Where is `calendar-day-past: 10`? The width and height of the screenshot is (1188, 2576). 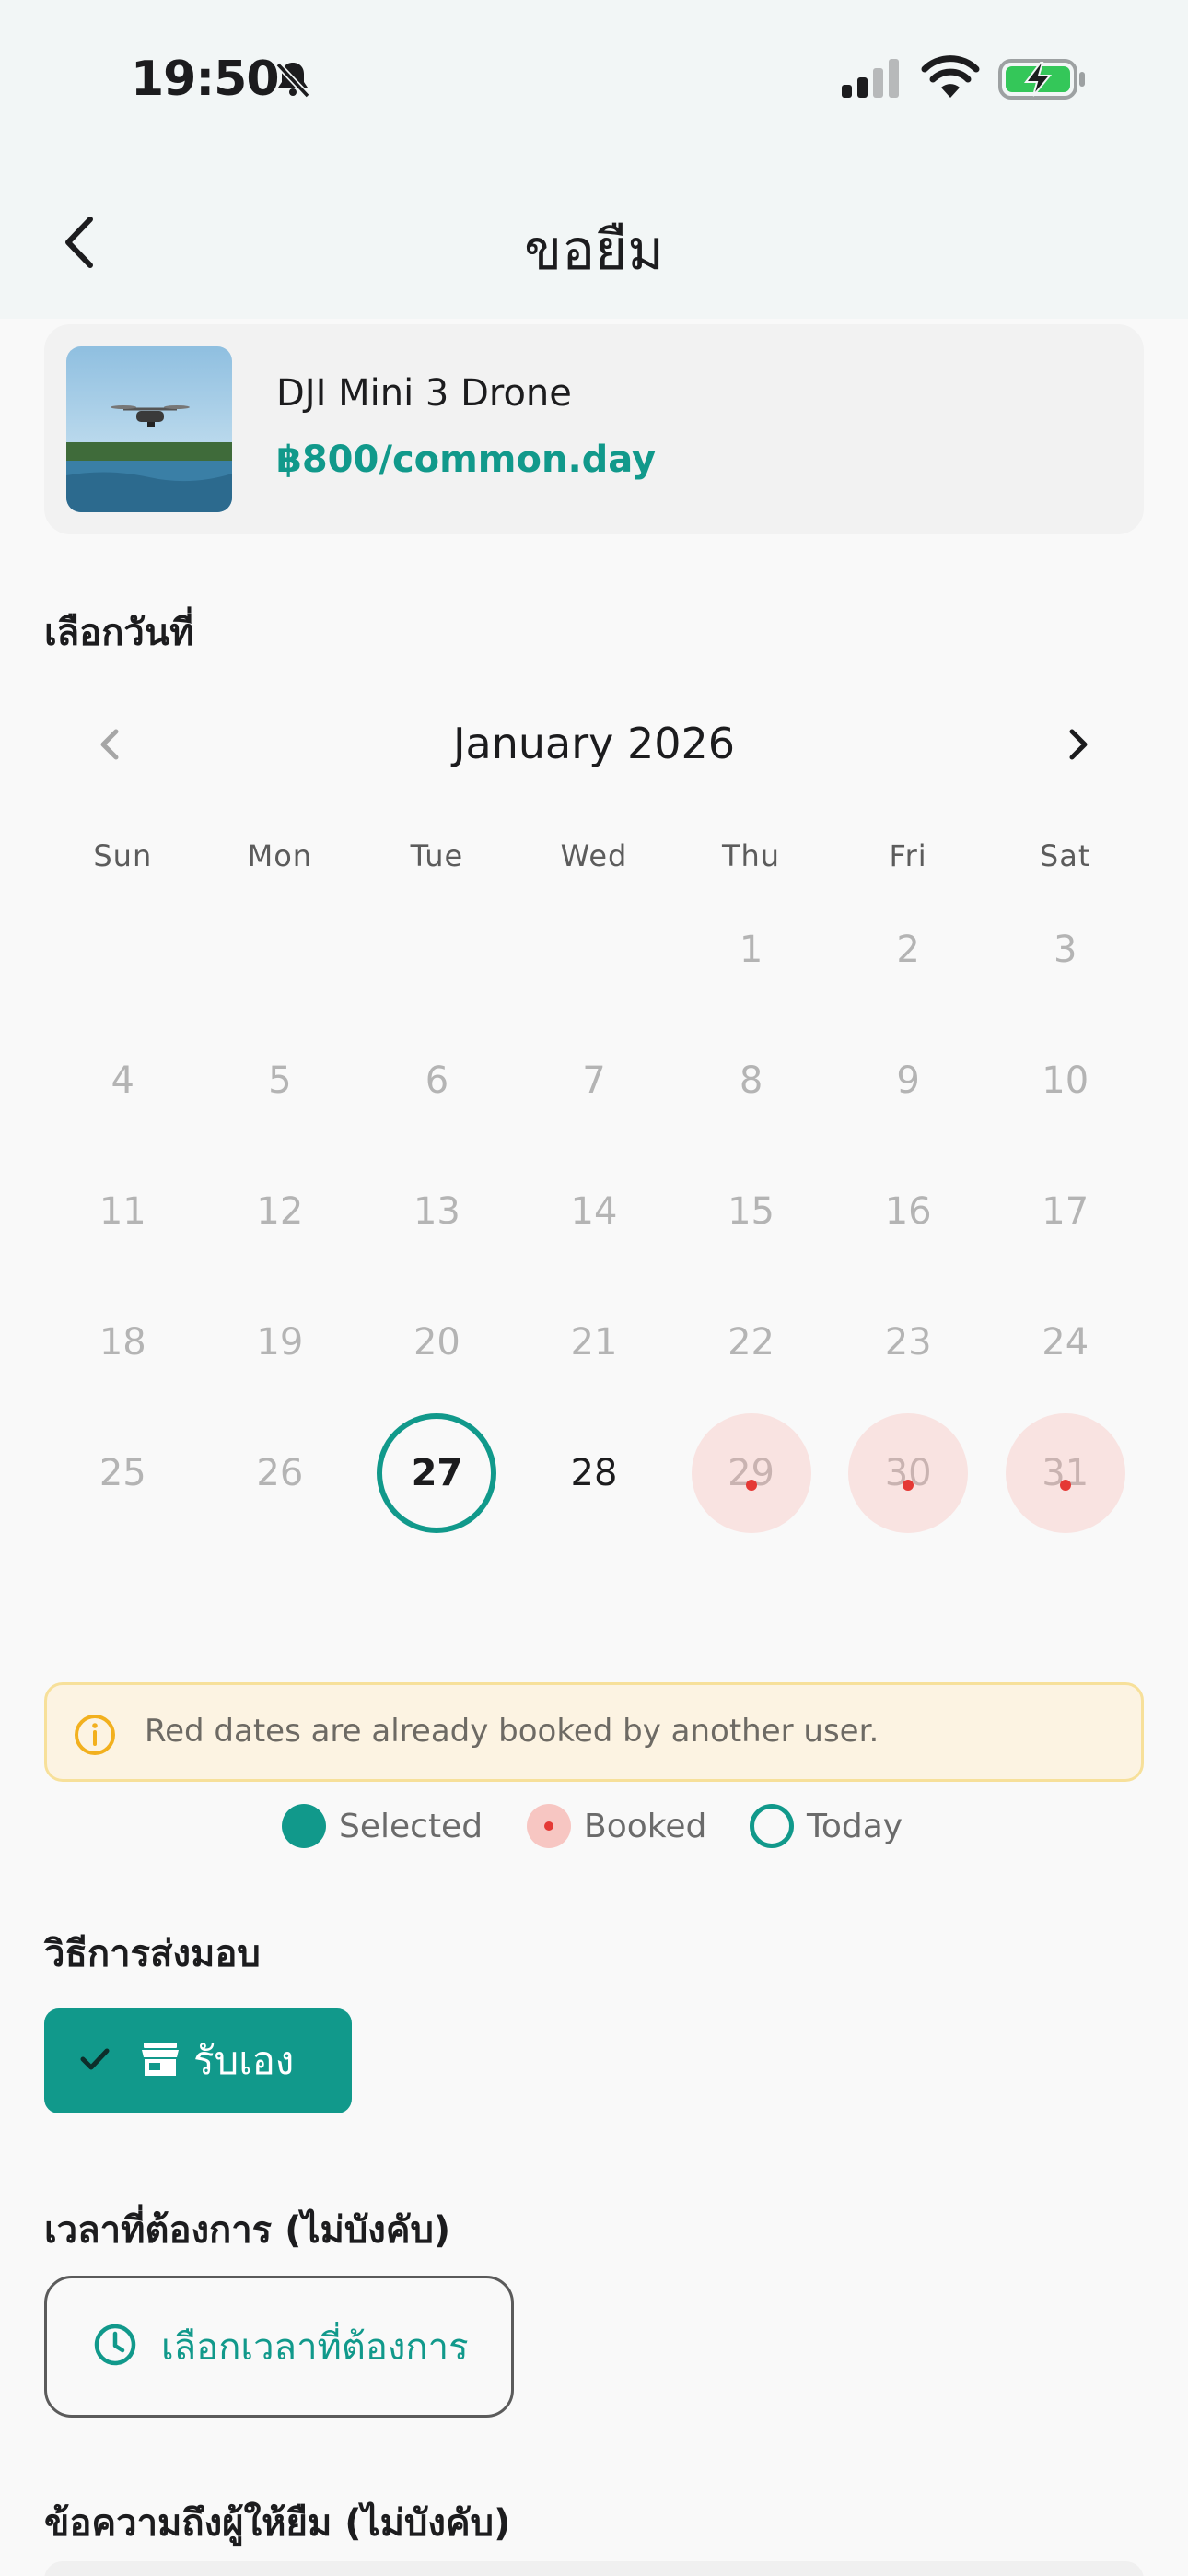 calendar-day-past: 10 is located at coordinates (1065, 1081).